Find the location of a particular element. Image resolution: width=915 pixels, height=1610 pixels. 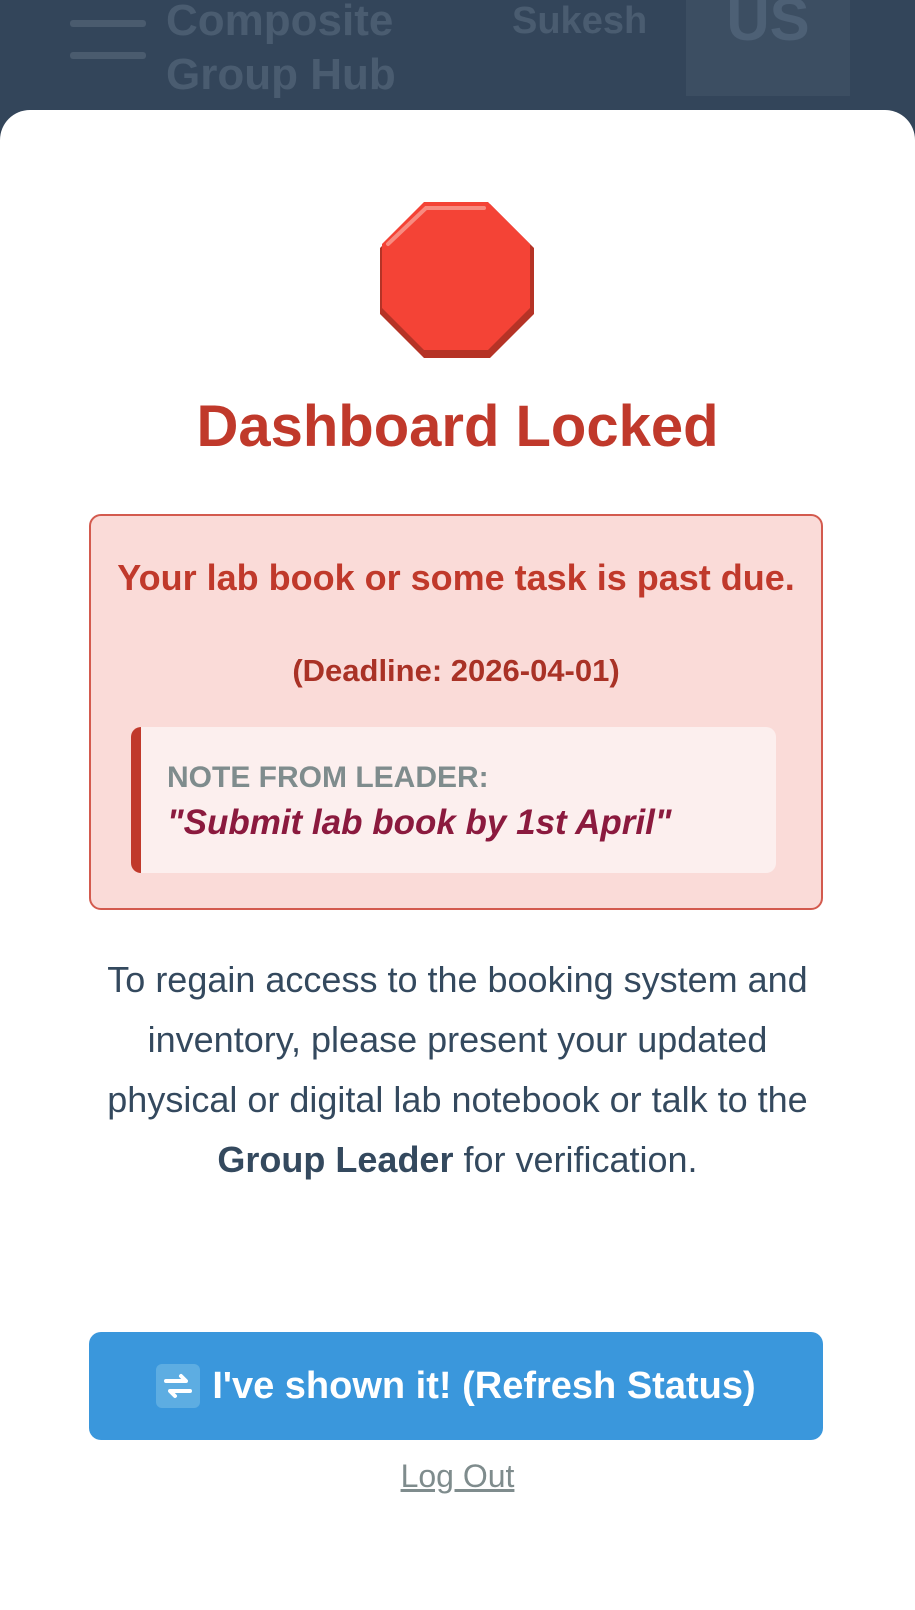

stop-sign-icon is located at coordinates (457, 280).